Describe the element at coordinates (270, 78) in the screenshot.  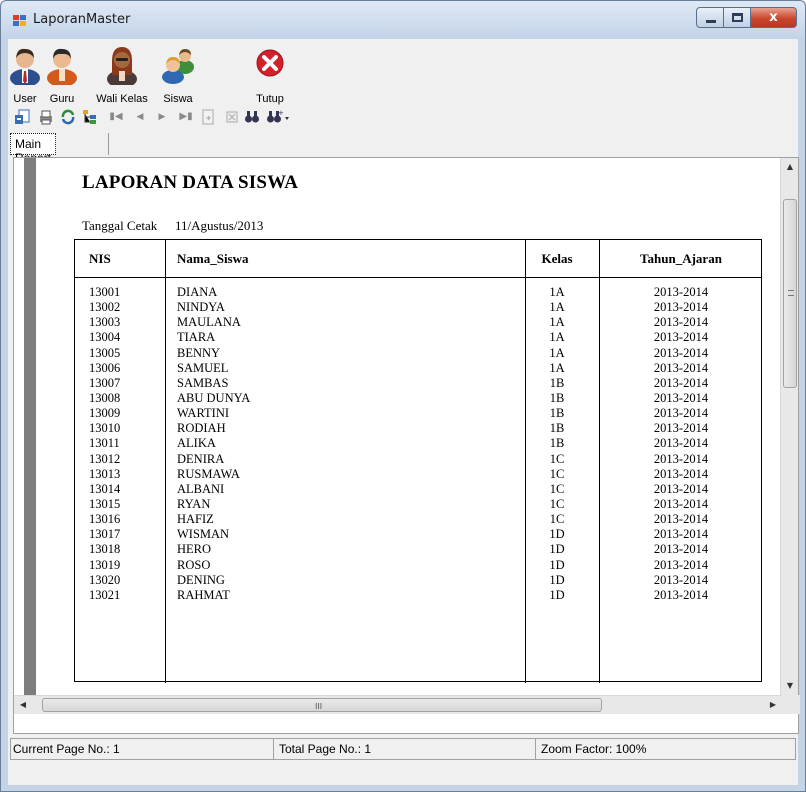
I see `tutup-button: Tutup` at that location.